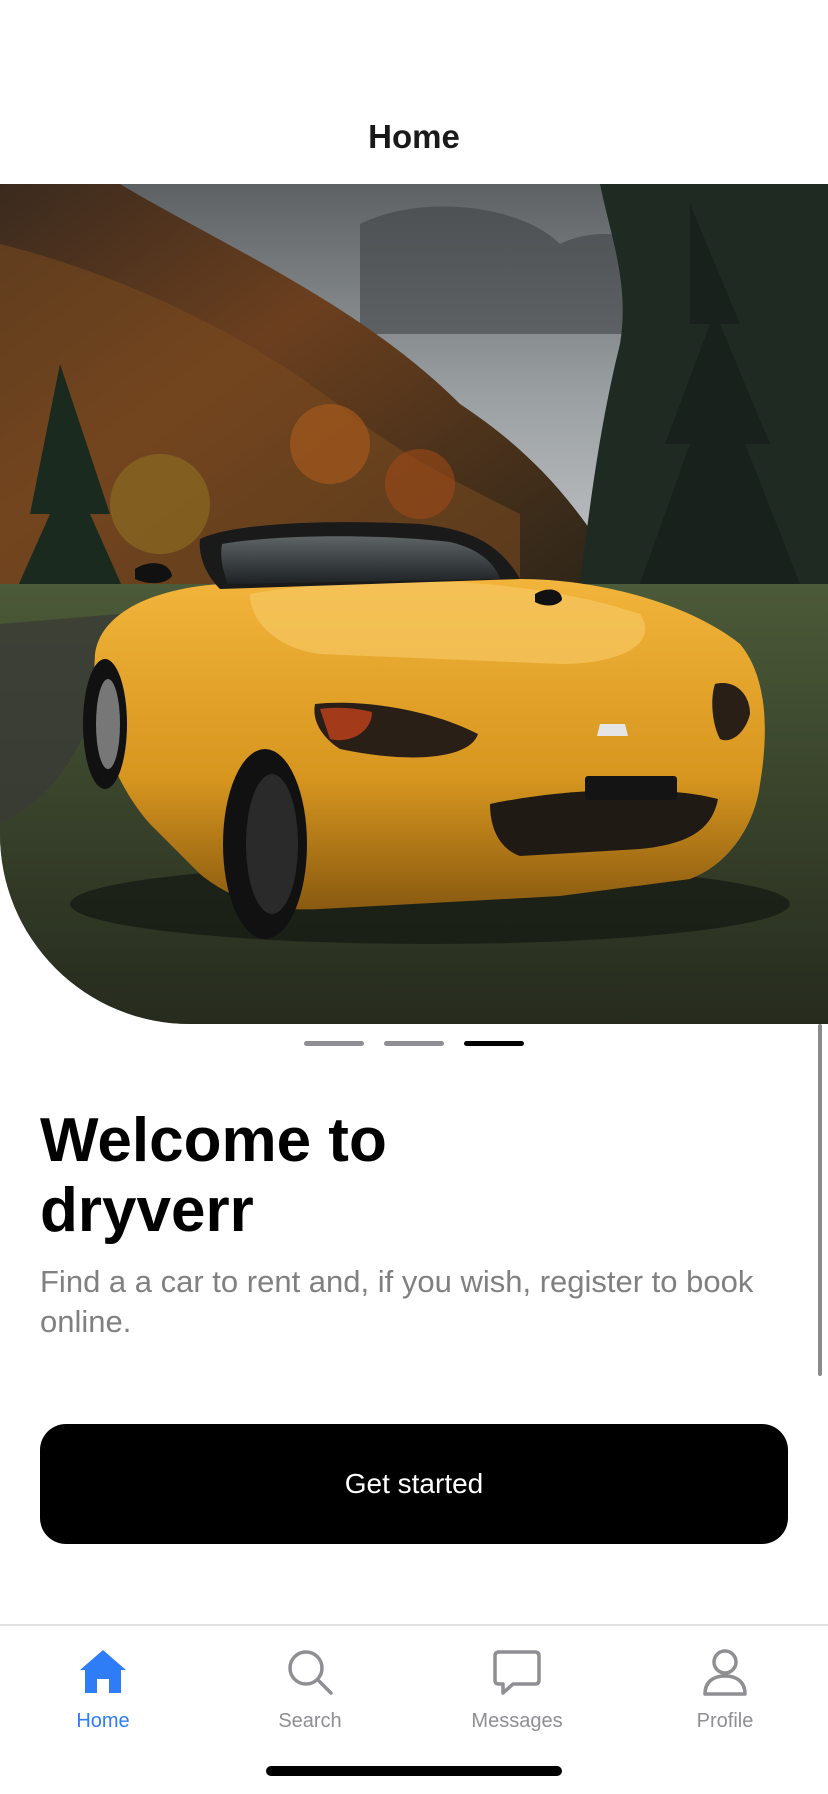 The height and width of the screenshot is (1794, 828). I want to click on profile-icon, so click(725, 1672).